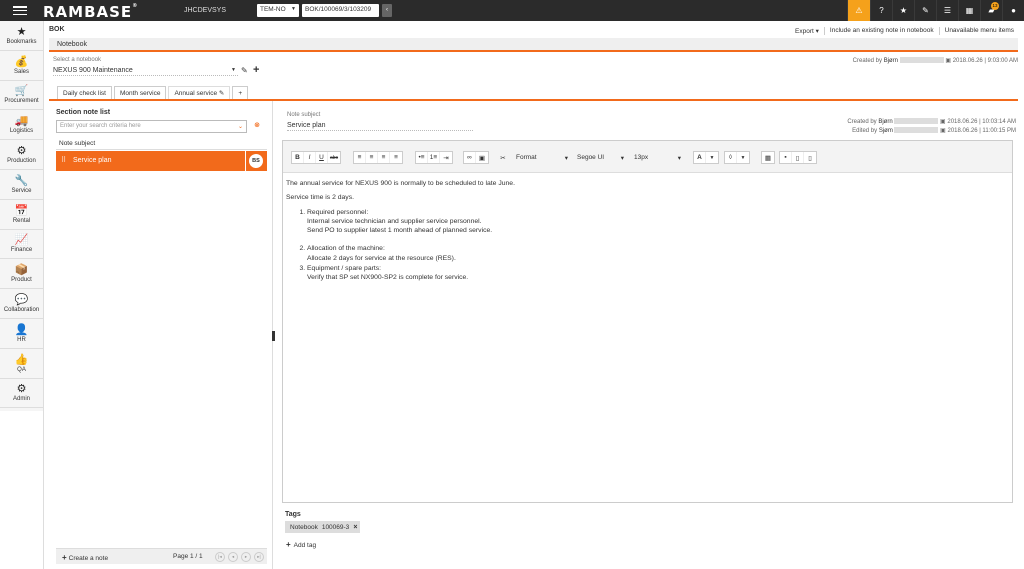 This screenshot has height=569, width=1024. What do you see at coordinates (903, 10) in the screenshot?
I see `star-icon: ★` at bounding box center [903, 10].